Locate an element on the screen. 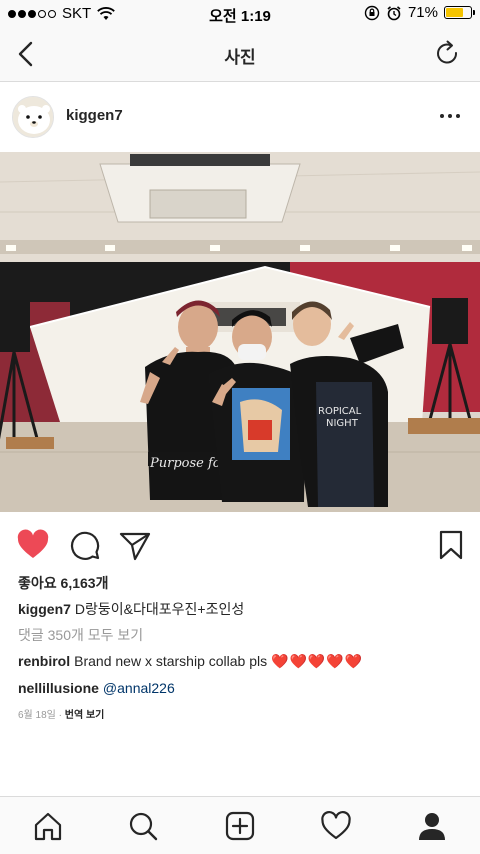 The width and height of the screenshot is (480, 854). more-horizontal-icon is located at coordinates (450, 116).